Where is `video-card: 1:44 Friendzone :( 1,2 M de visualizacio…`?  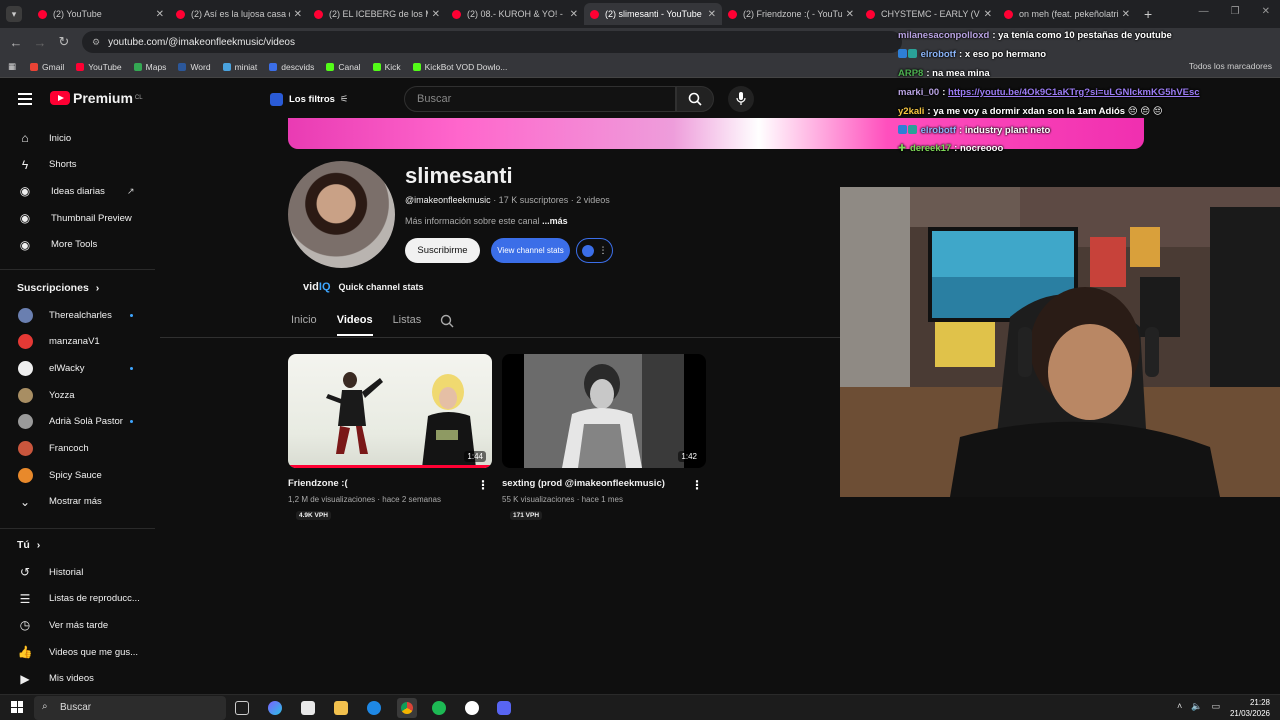
video-card: 1:44 Friendzone :( 1,2 M de visualizacio… is located at coordinates (390, 438).